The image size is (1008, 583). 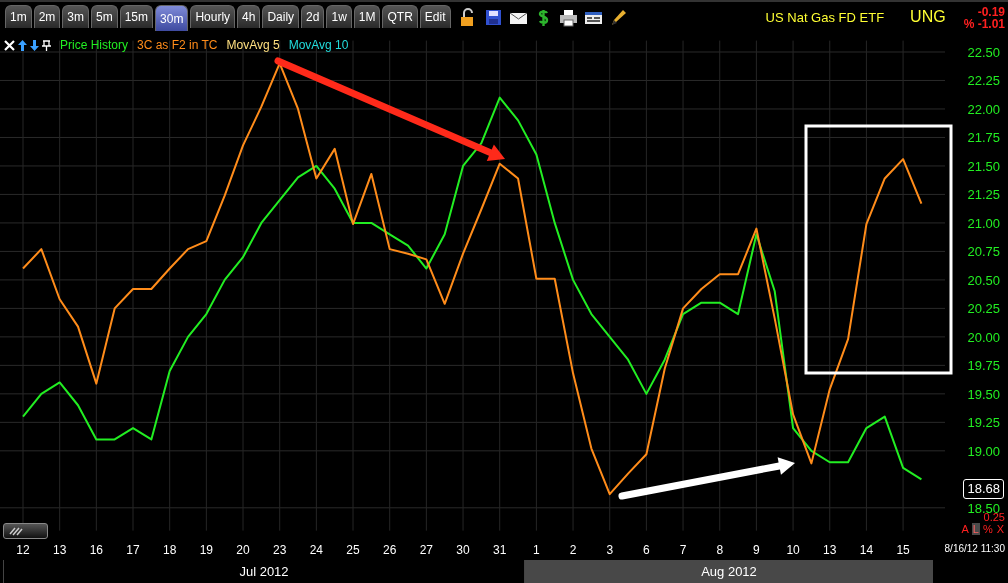 What do you see at coordinates (983, 488) in the screenshot?
I see `last-price-label: 18.68` at bounding box center [983, 488].